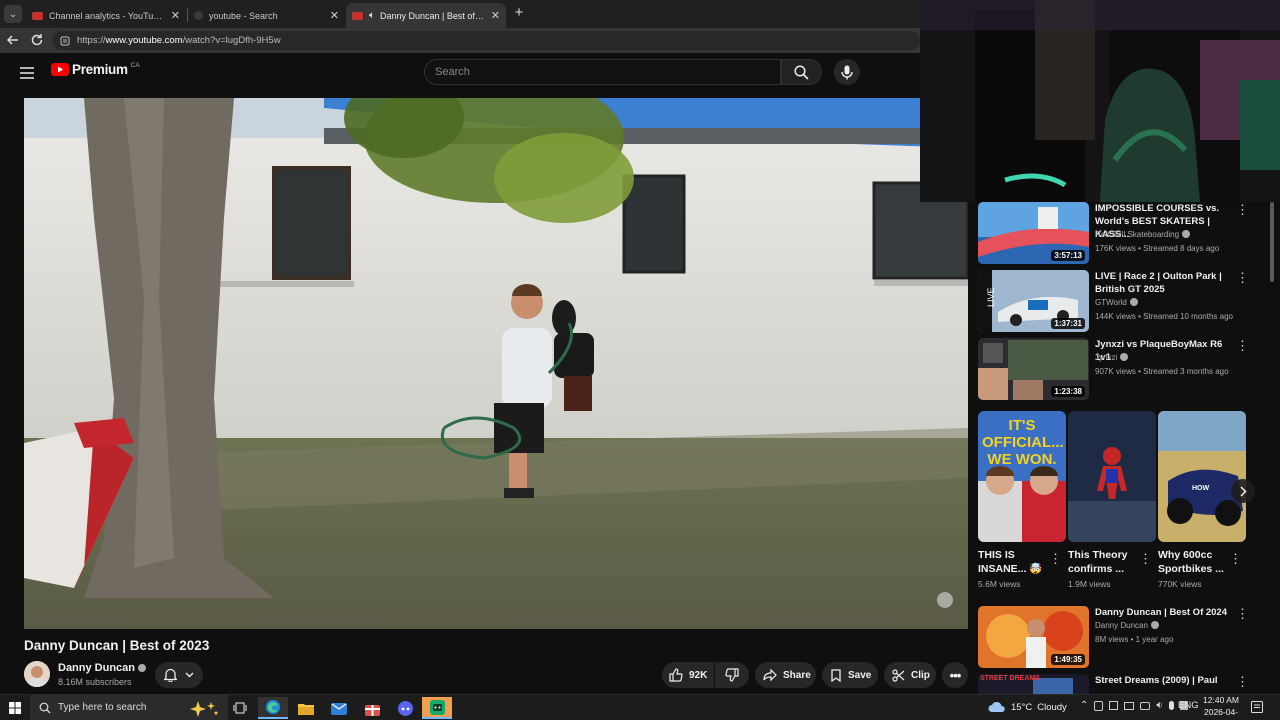 This screenshot has width=1280, height=720. What do you see at coordinates (1033, 301) in the screenshot?
I see `video-thumbnail: LIVE 1:37:31` at bounding box center [1033, 301].